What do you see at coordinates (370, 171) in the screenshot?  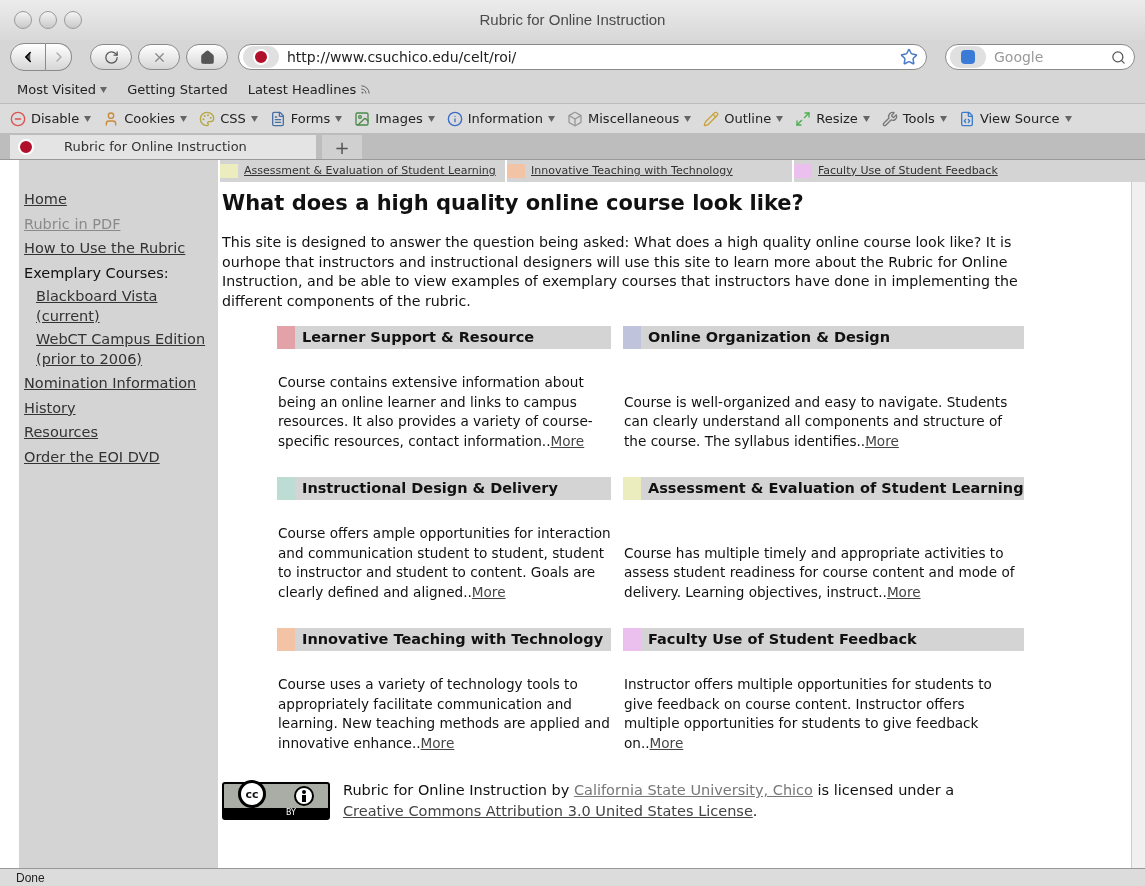 I see `top-link: Assessment & Evaluation of Student Learning` at bounding box center [370, 171].